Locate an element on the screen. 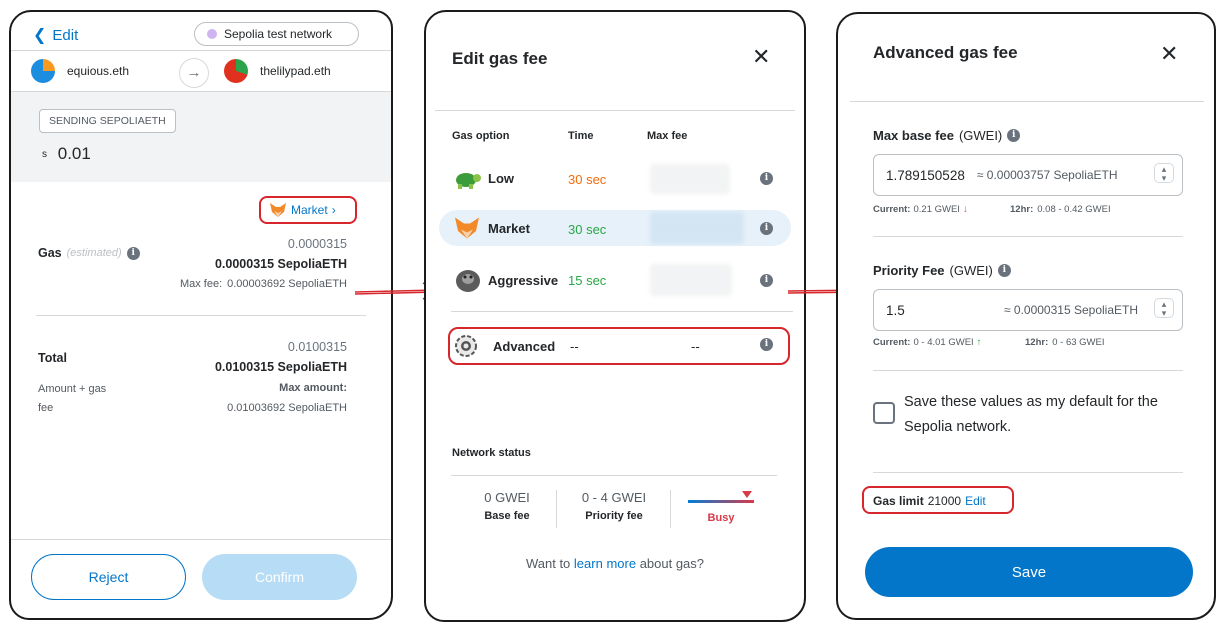 The image size is (1227, 631). max-base-fee-input: 1.789150528 ≈ 0.00003757 SepoliaETH ▴ ▾ is located at coordinates (1028, 175).